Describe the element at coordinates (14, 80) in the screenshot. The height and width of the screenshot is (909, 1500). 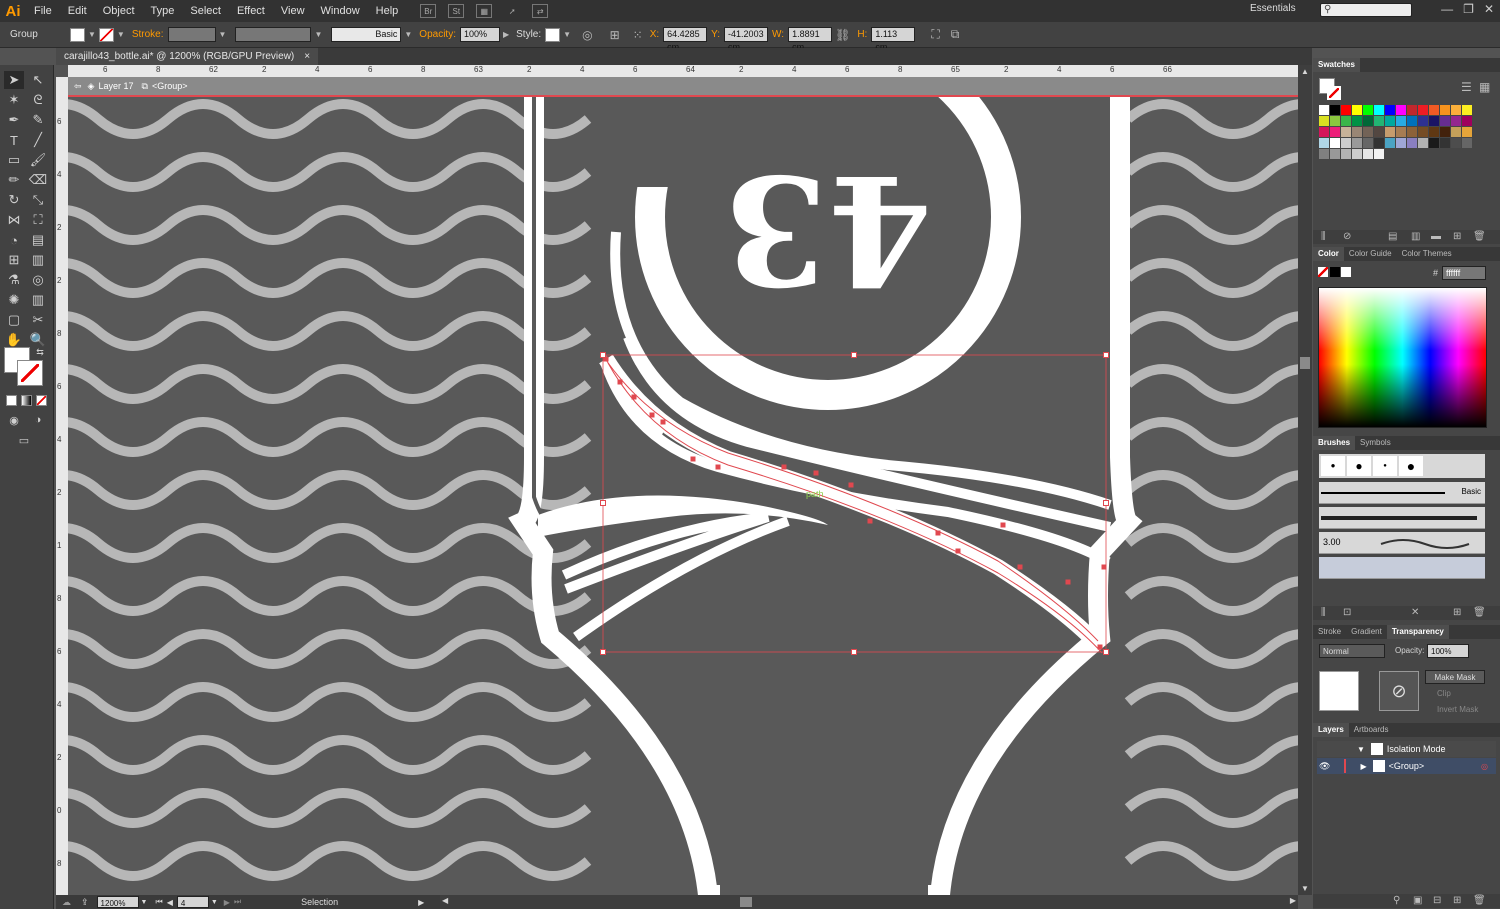
I see `selection-tool-icon: ➤` at that location.